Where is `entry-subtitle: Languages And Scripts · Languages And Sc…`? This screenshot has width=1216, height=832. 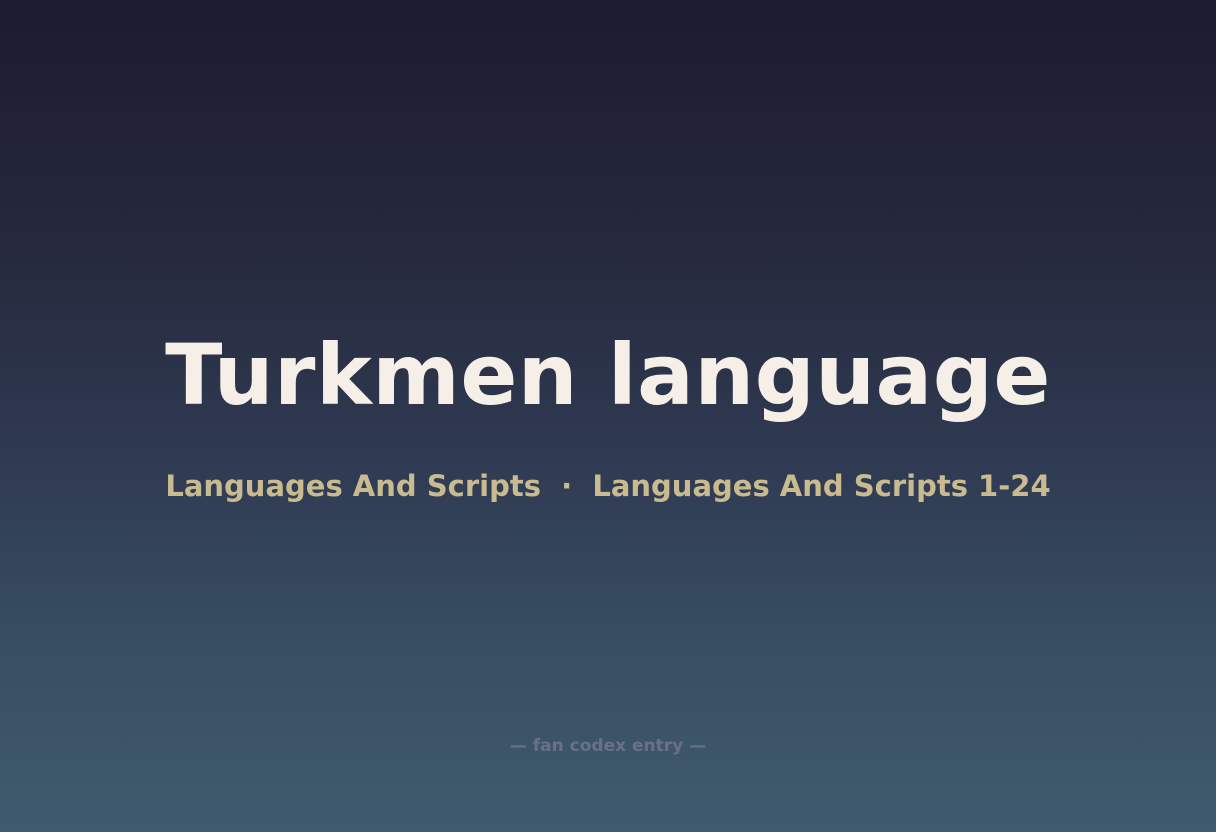
entry-subtitle: Languages And Scripts · Languages And Sc… is located at coordinates (608, 486).